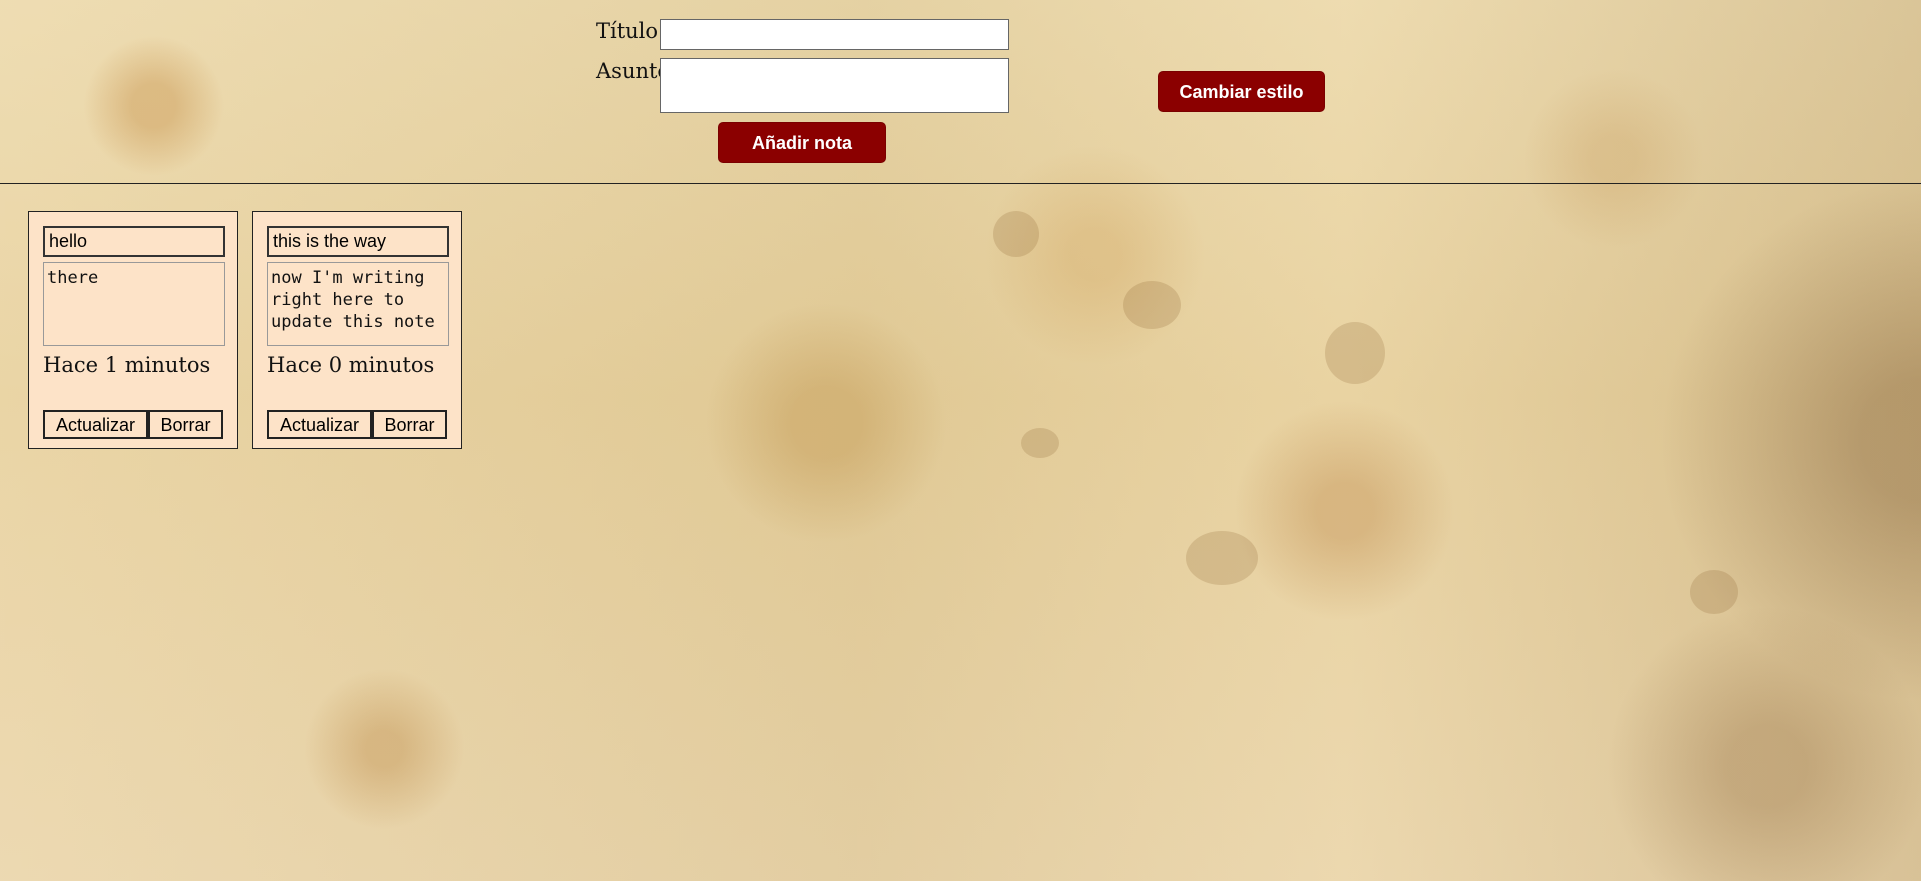 The image size is (1921, 881). I want to click on note-body-input: there, so click(134, 304).